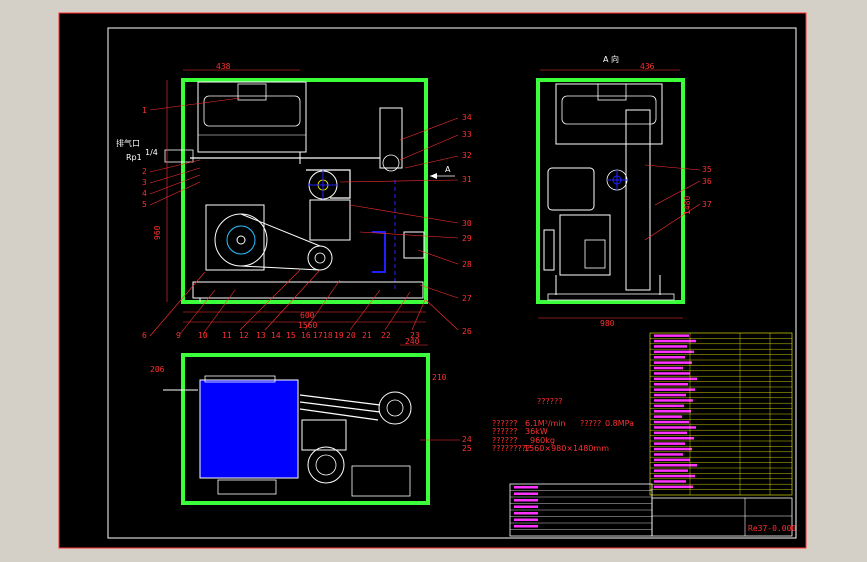 The height and width of the screenshot is (562, 867). What do you see at coordinates (467, 117) in the screenshot?
I see `balloon-34: 34` at bounding box center [467, 117].